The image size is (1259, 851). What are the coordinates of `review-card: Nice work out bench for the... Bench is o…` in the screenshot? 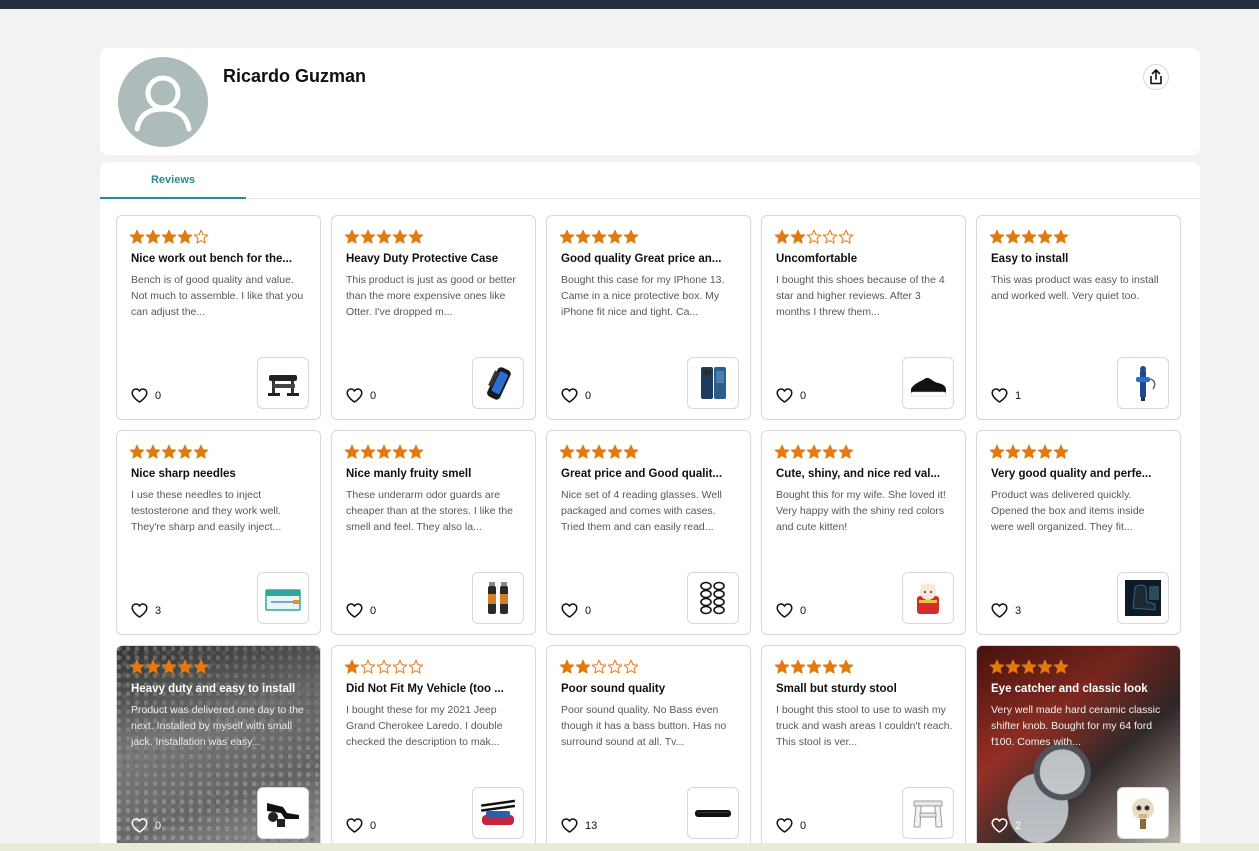 It's located at (218, 317).